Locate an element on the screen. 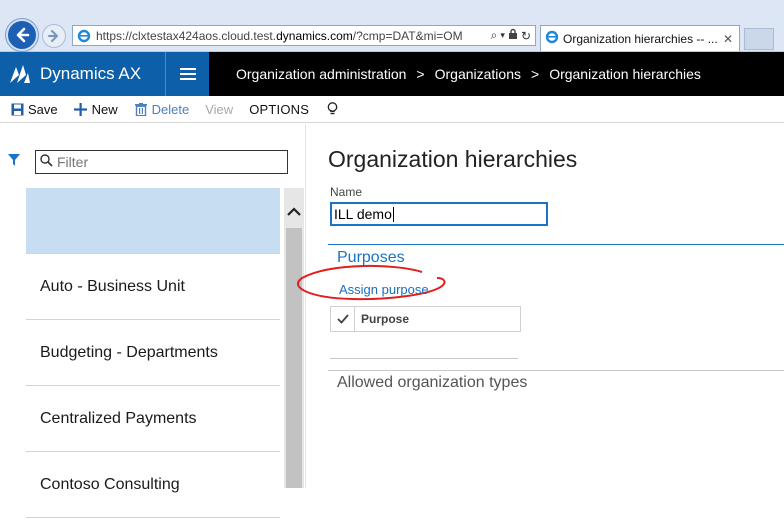 This screenshot has height=518, width=784. product-name: Dynamics AX is located at coordinates (91, 73).